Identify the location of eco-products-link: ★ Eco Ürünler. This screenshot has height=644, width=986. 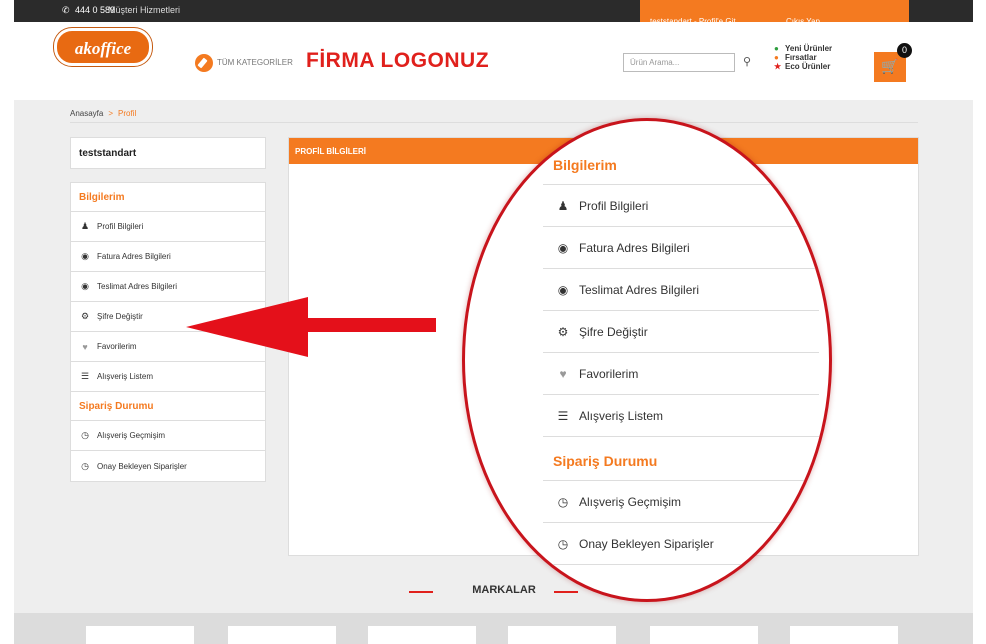
(803, 66).